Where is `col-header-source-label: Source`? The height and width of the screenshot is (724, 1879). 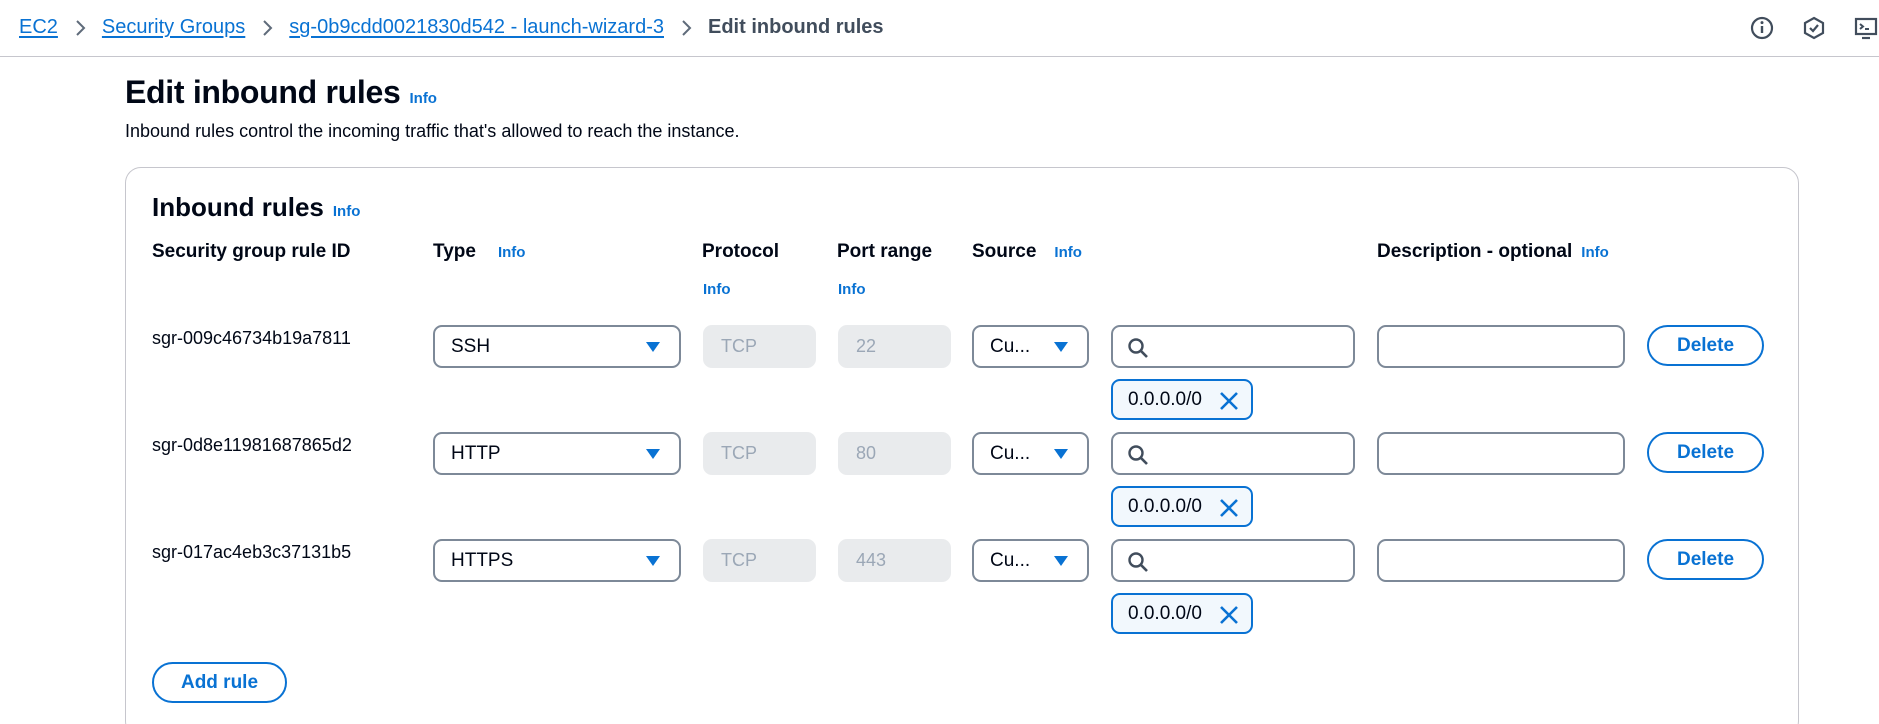 col-header-source-label: Source is located at coordinates (1004, 251).